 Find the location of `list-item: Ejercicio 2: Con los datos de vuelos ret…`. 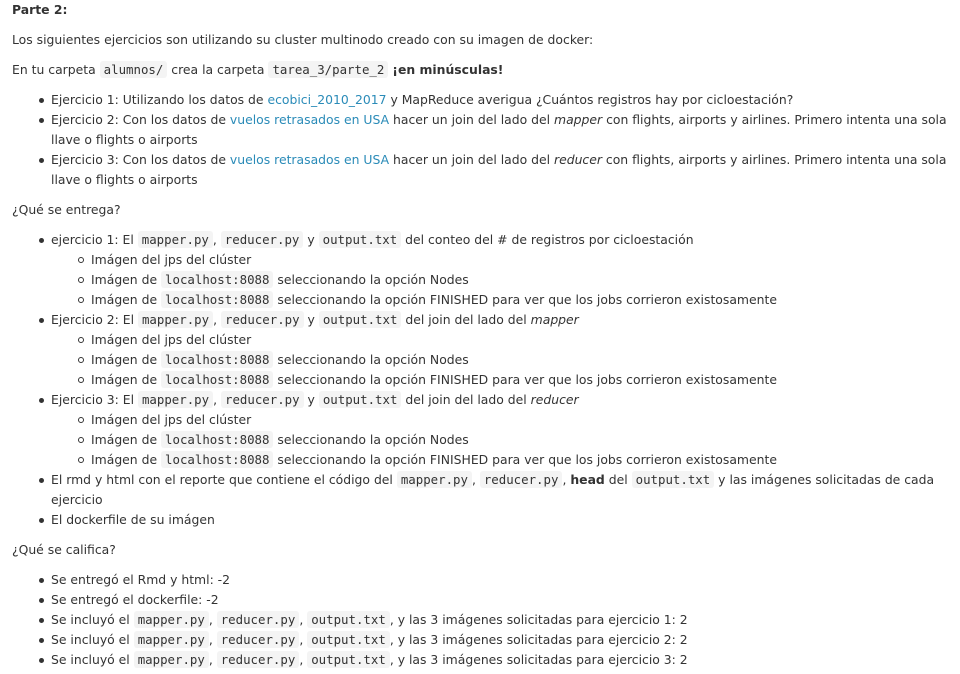

list-item: Ejercicio 2: Con los datos de vuelos ret… is located at coordinates (493, 130).